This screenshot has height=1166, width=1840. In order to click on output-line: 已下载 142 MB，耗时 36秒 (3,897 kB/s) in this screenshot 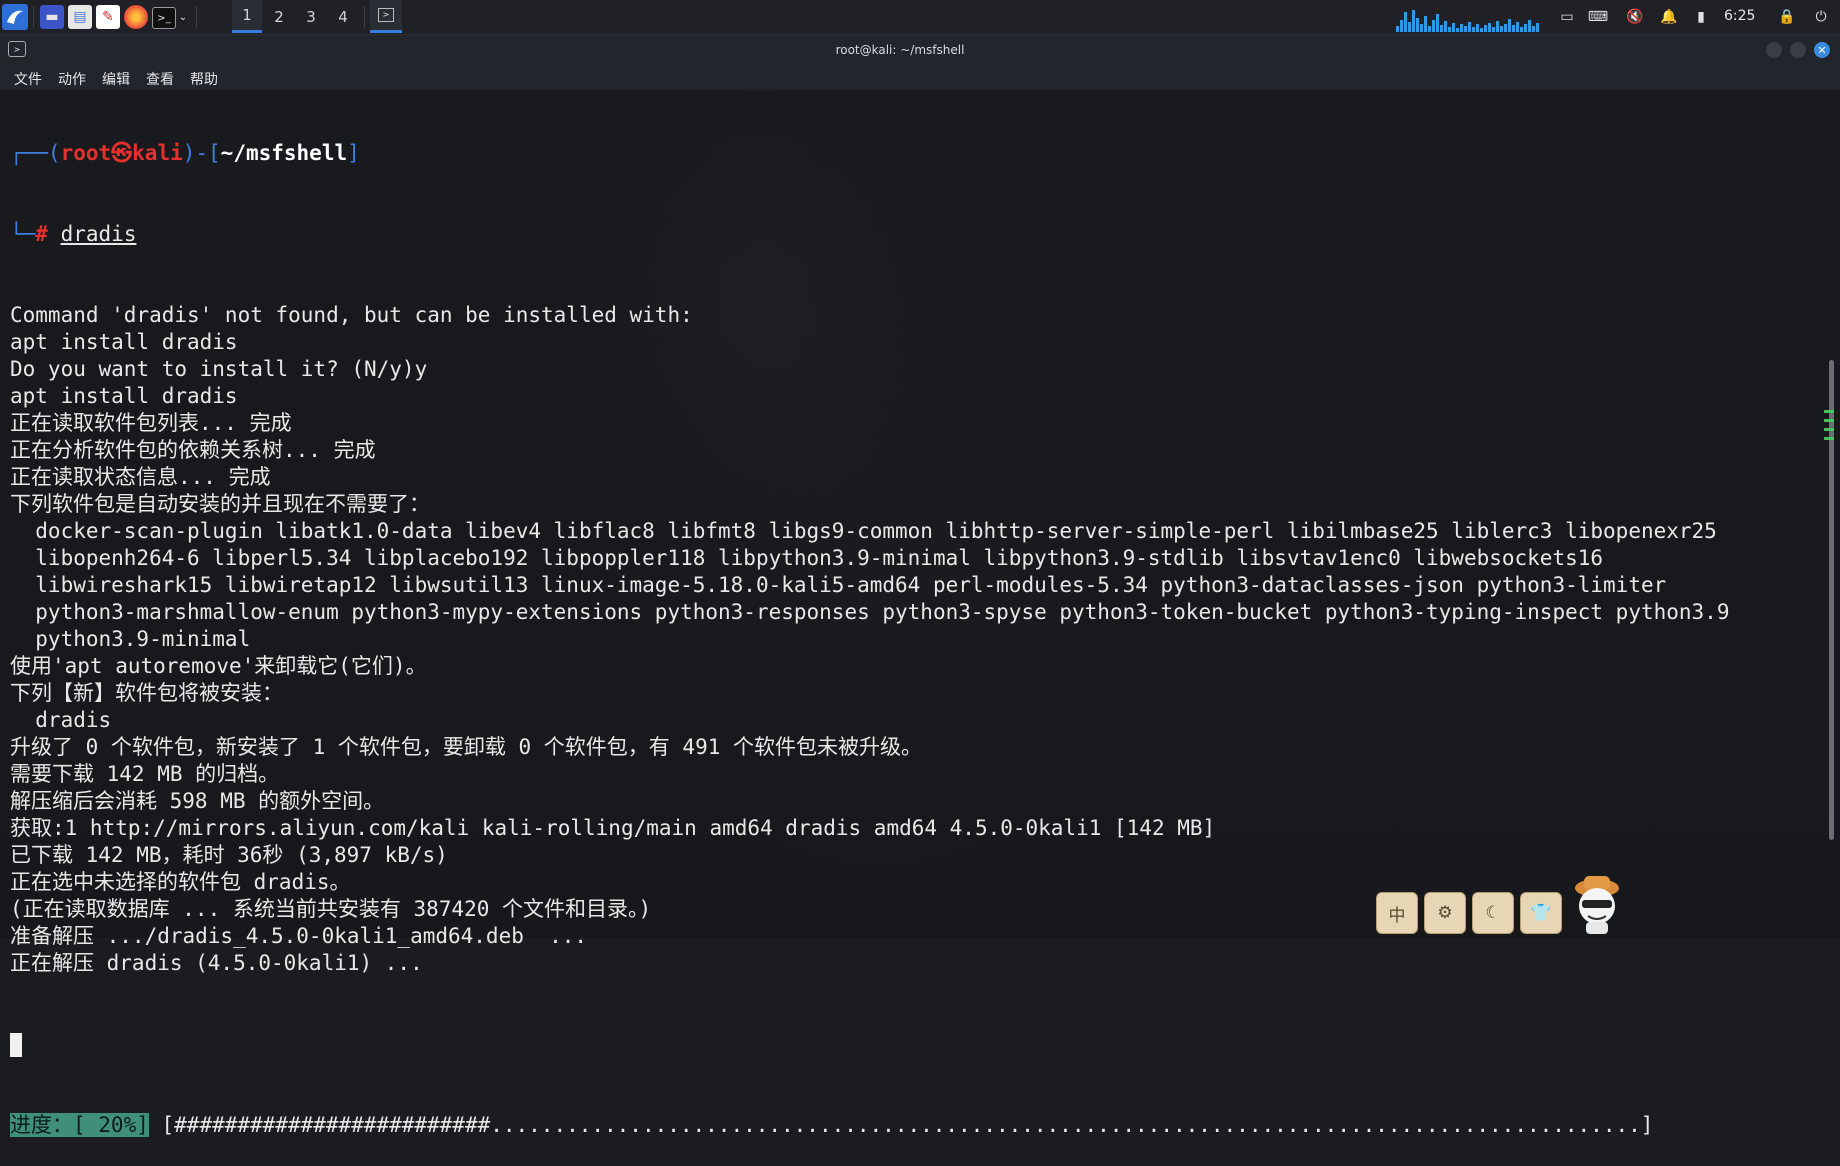, I will do `click(229, 855)`.